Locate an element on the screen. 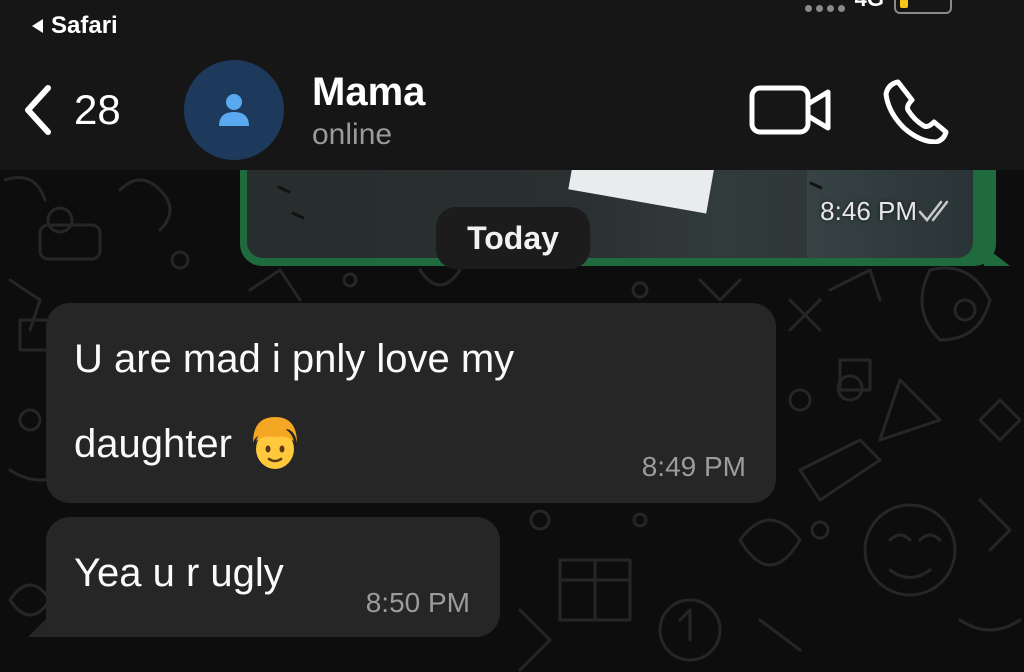 This screenshot has width=1024, height=672. unread-count: 28 is located at coordinates (97, 109).